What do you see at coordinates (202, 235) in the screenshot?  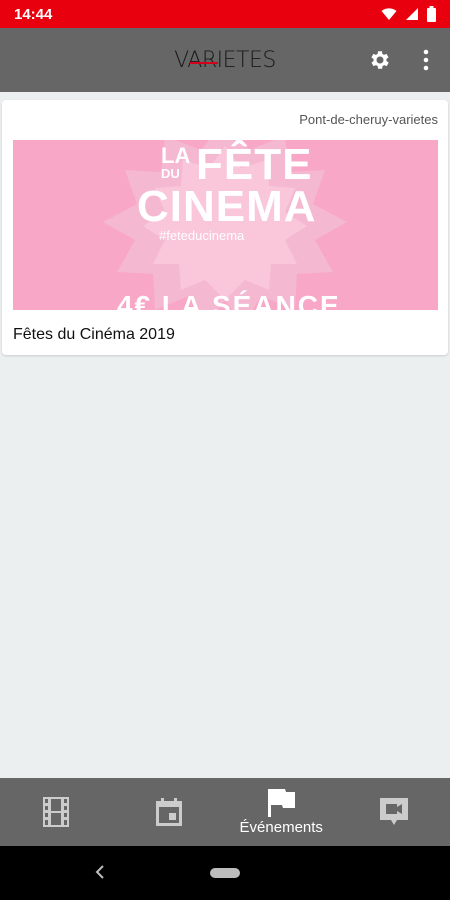 I see `banner-hashtag: #feteducinema` at bounding box center [202, 235].